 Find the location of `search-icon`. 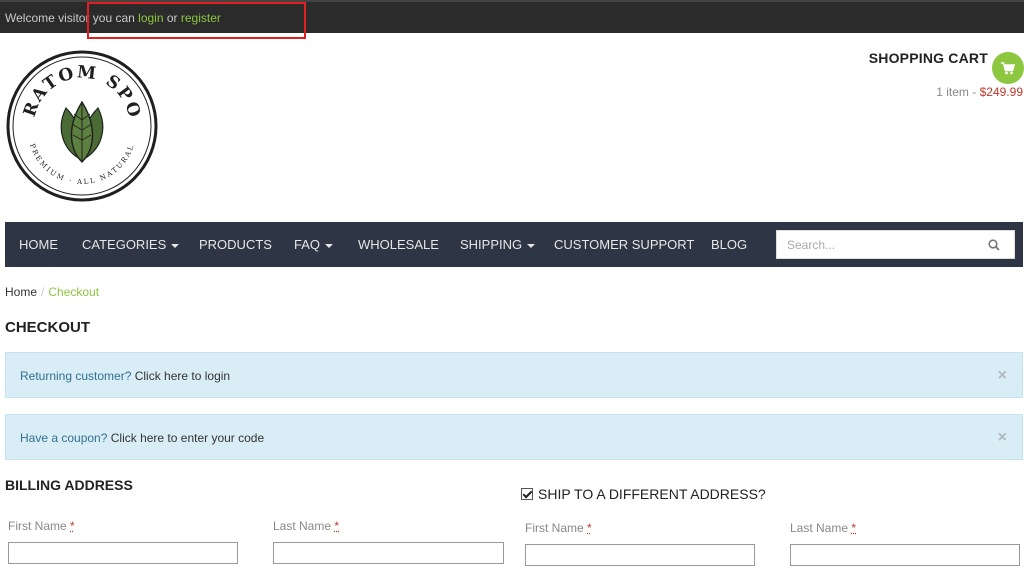

search-icon is located at coordinates (994, 245).